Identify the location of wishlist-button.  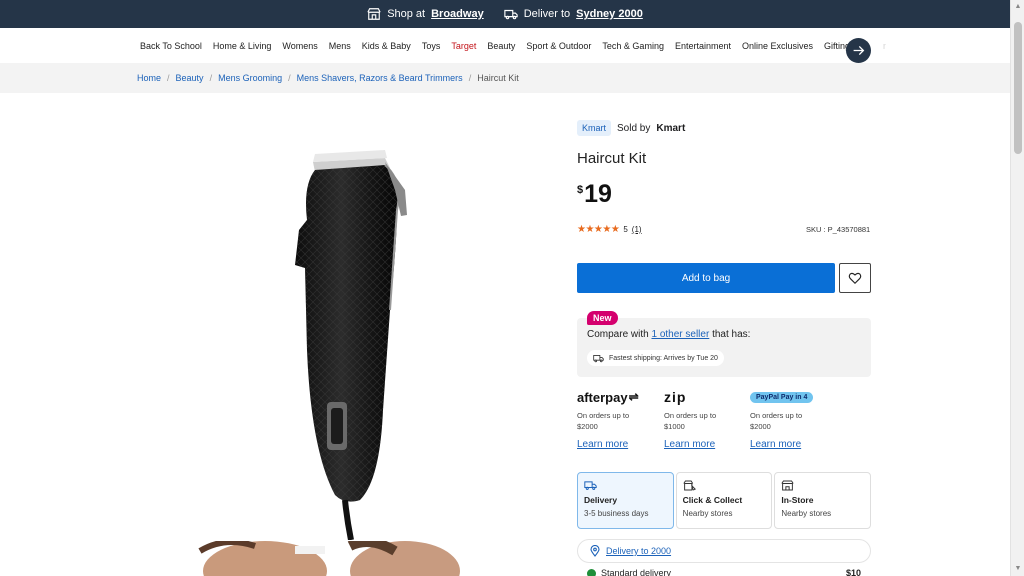
(855, 278).